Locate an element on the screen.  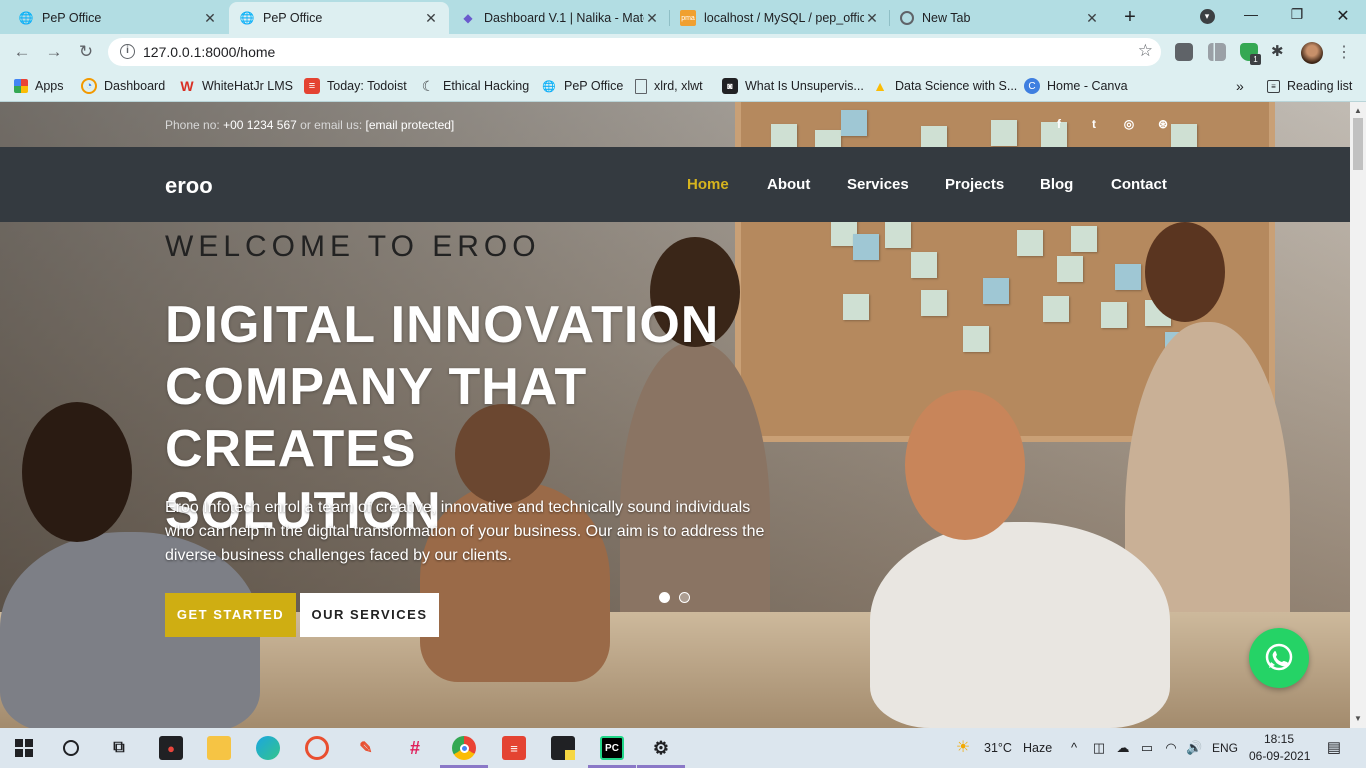
language-indicator: ENG is located at coordinates (1225, 748).